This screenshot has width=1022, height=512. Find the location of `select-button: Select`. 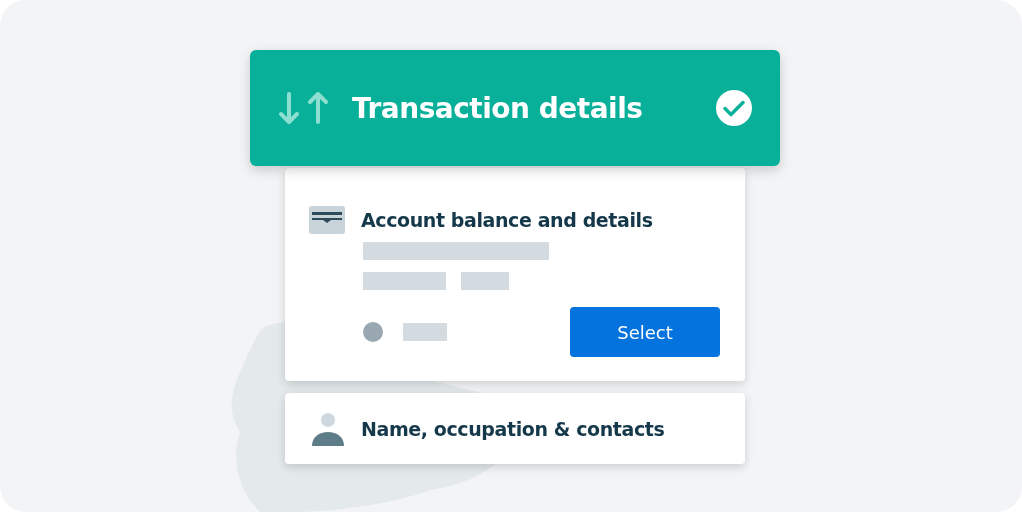

select-button: Select is located at coordinates (645, 332).